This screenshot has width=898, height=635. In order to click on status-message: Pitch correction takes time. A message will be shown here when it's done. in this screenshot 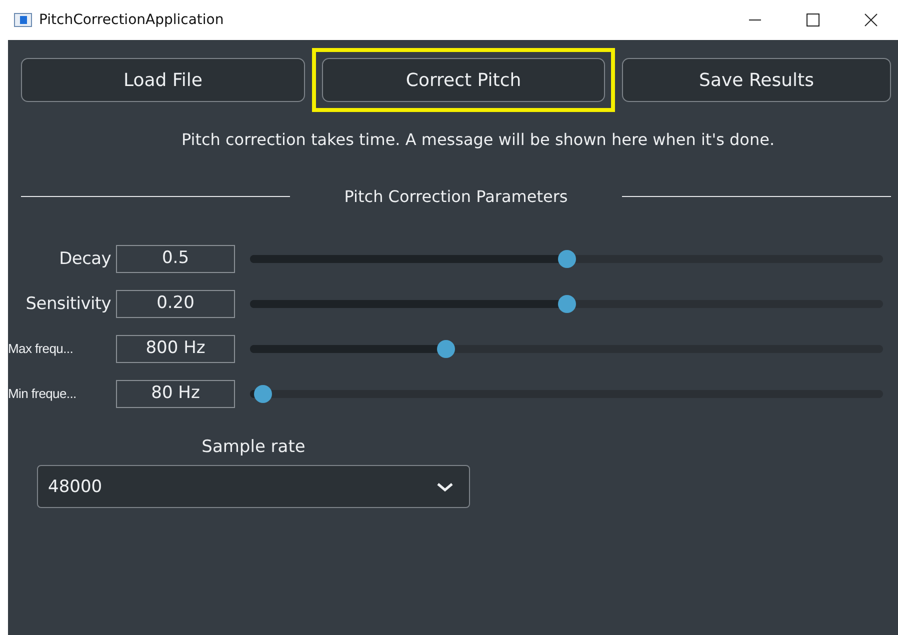, I will do `click(478, 139)`.